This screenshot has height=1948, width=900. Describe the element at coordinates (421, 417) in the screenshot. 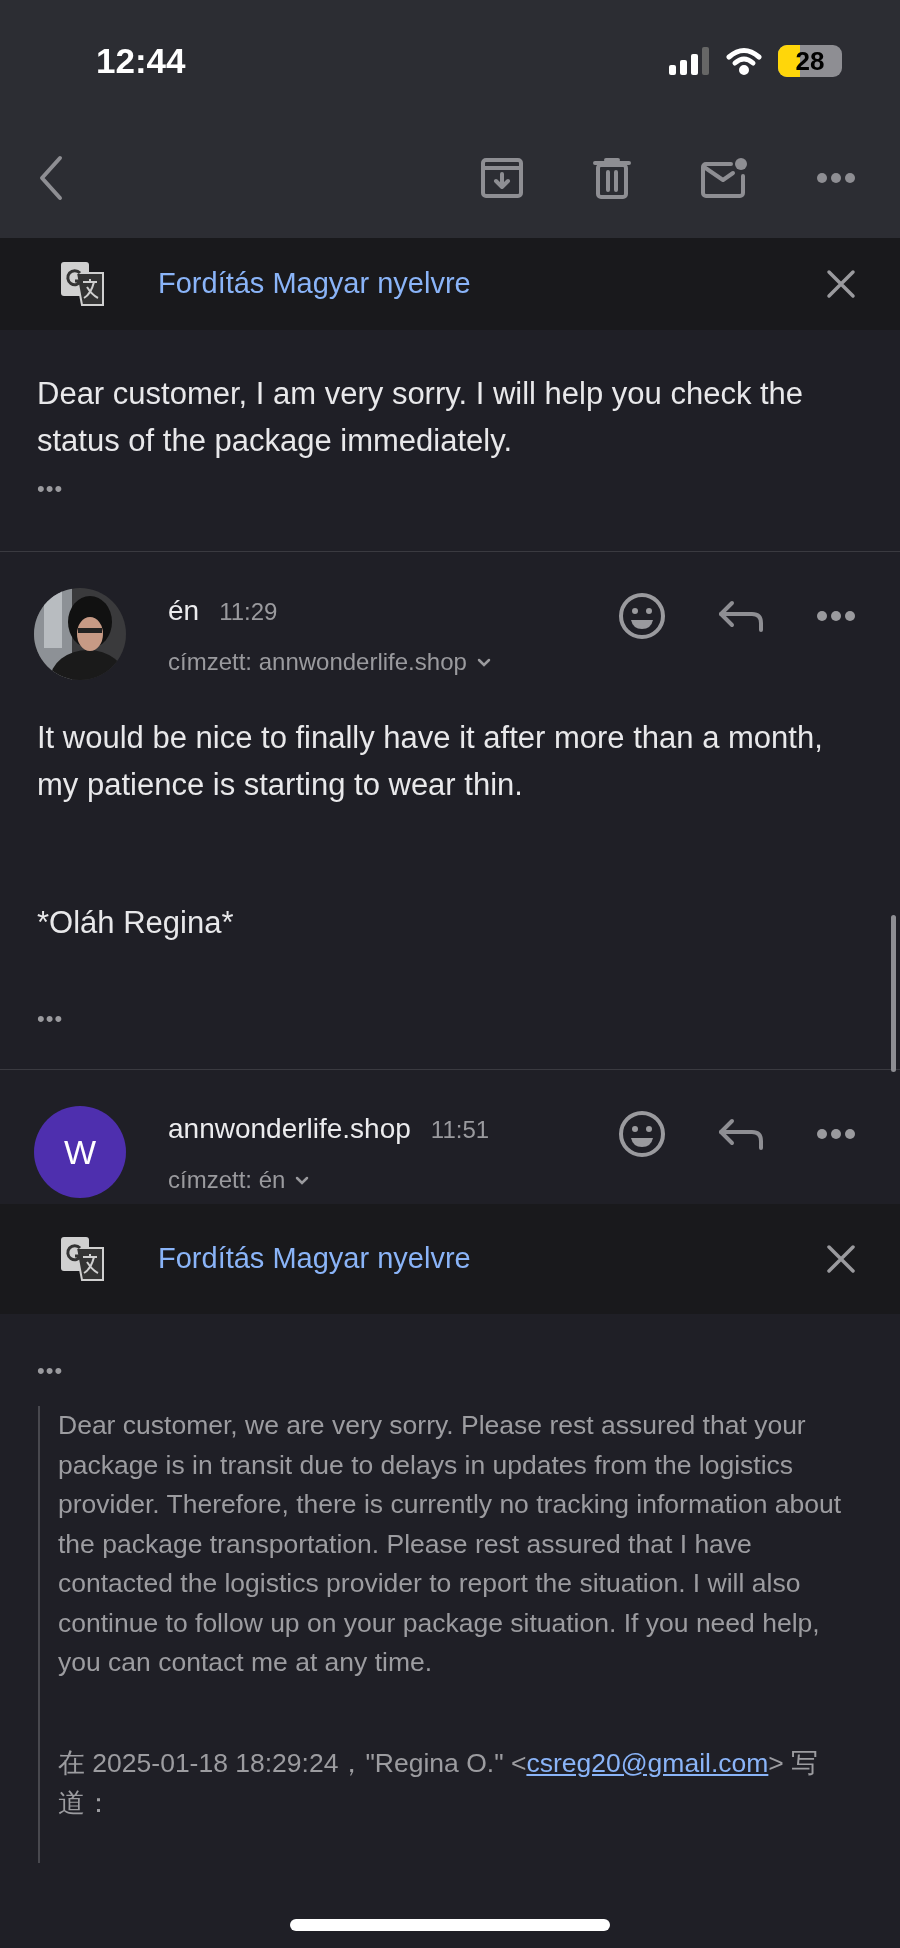

I see `message-text: Dear customer, I am very sorry. I will help you check the status of the package immediately.` at that location.